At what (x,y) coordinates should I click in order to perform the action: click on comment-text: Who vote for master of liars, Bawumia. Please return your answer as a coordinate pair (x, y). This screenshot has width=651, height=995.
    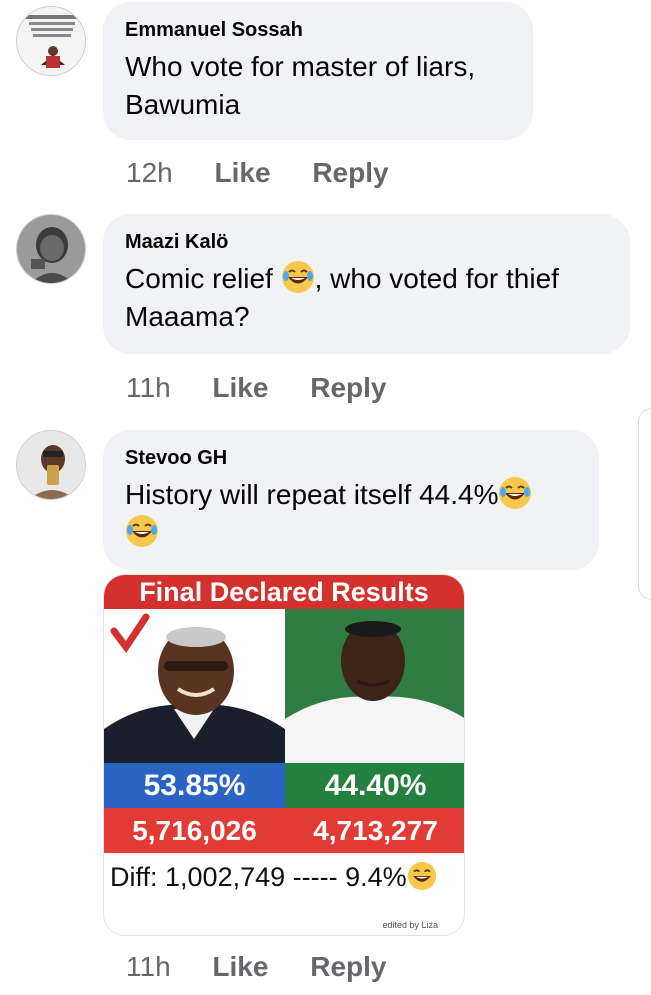
    Looking at the image, I should click on (318, 86).